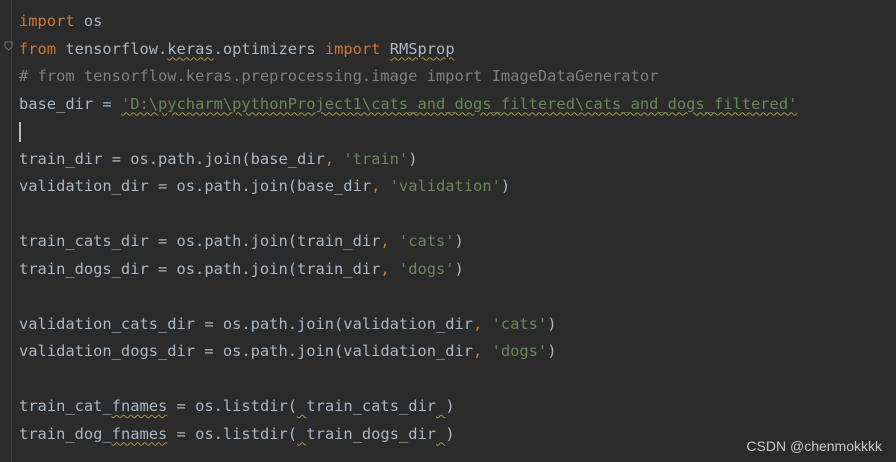 This screenshot has width=896, height=462. Describe the element at coordinates (65, 433) in the screenshot. I see `code-token: train_dog_` at that location.